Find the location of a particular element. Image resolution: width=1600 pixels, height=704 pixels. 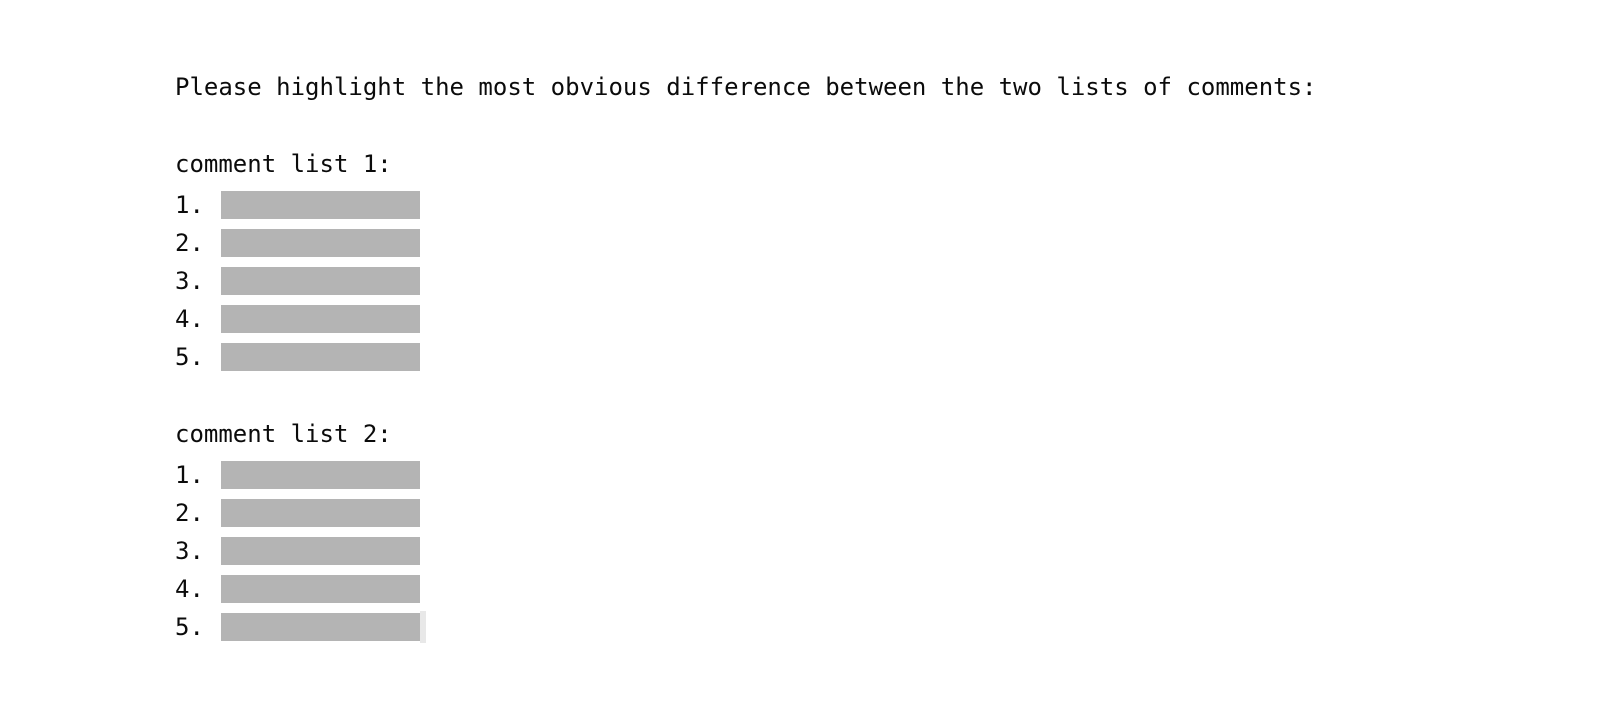

comment-list-1-section: comment list 1: 1. 2. 3. 4. 5. is located at coordinates (297, 262).